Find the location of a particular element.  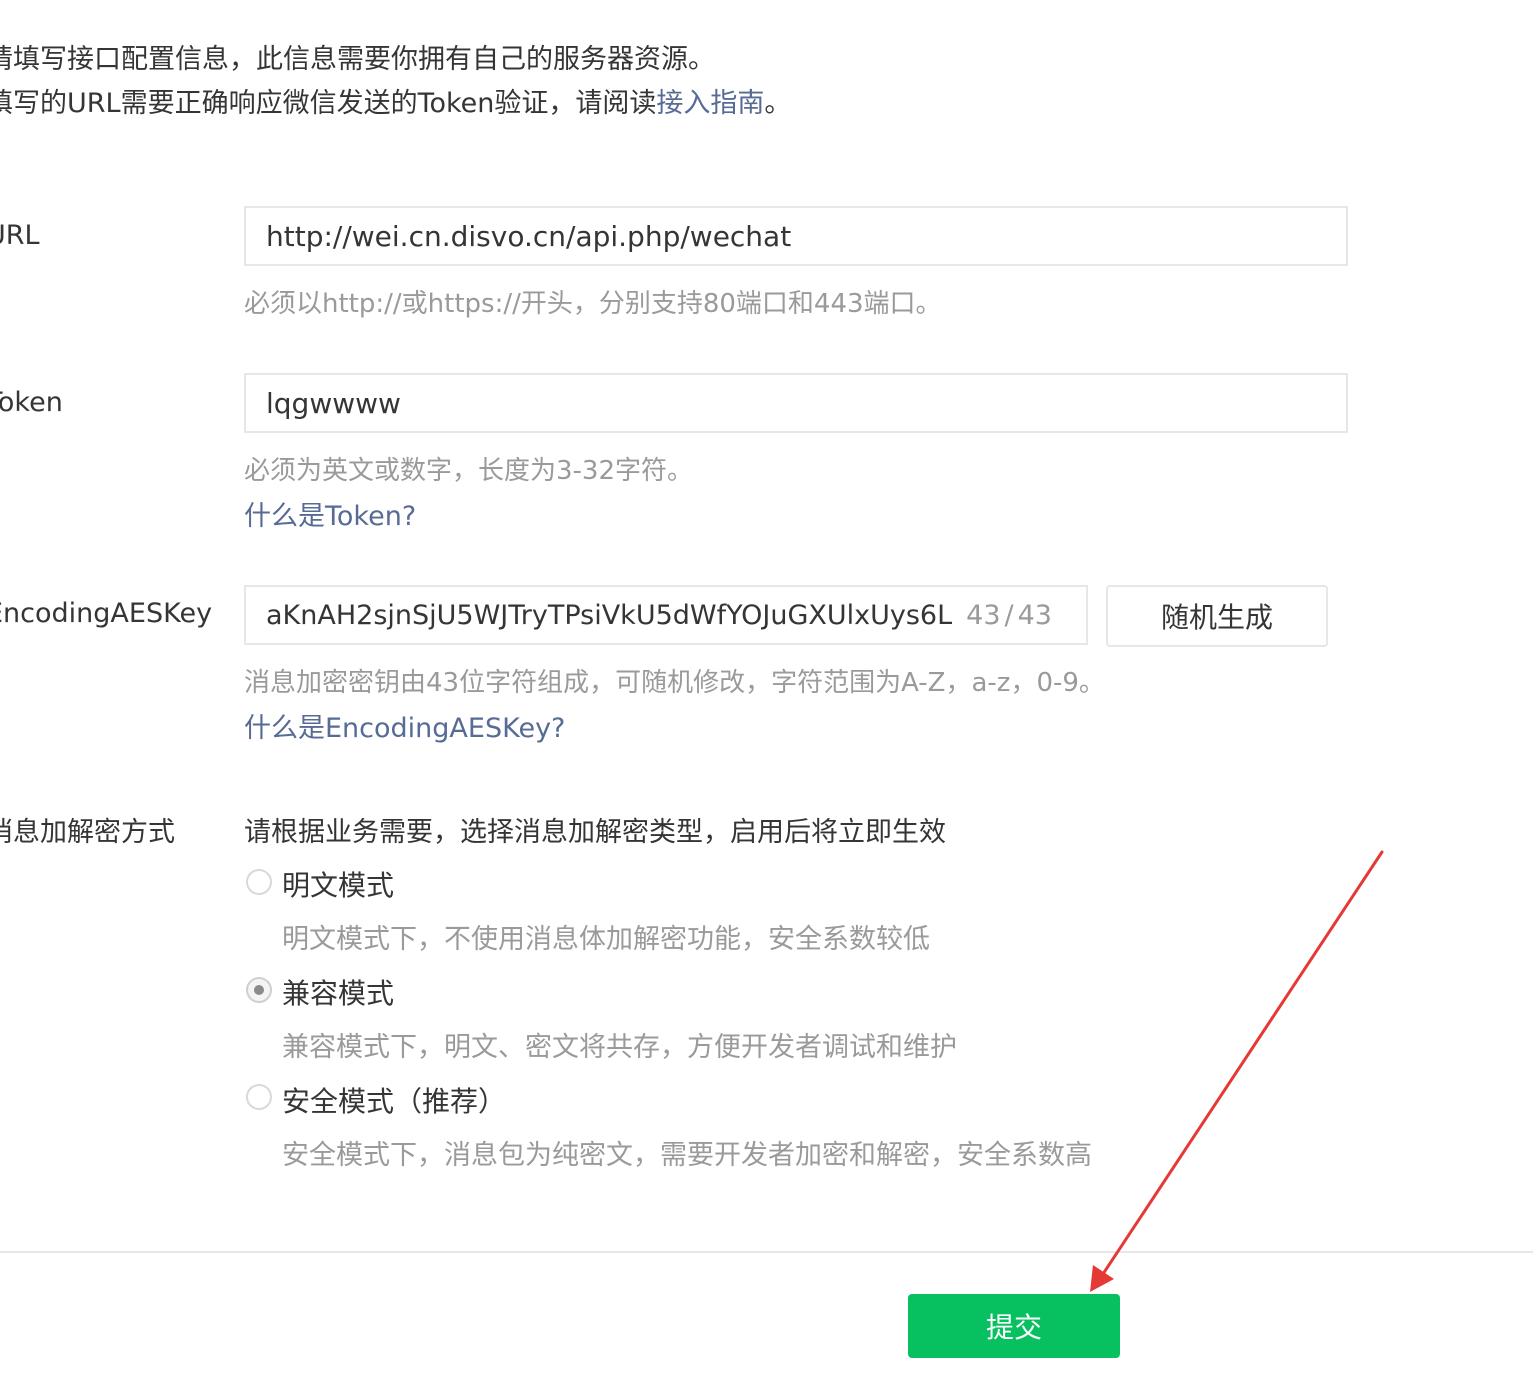

url-label: URL is located at coordinates (20, 235).